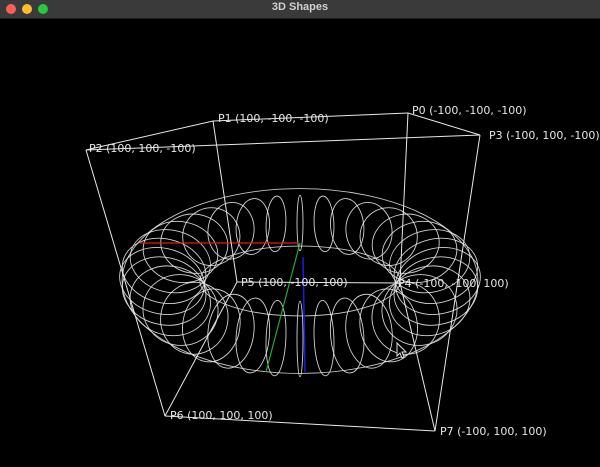  Describe the element at coordinates (142, 148) in the screenshot. I see `vertex-label-p2: P2 (100, 100, -100)` at that location.